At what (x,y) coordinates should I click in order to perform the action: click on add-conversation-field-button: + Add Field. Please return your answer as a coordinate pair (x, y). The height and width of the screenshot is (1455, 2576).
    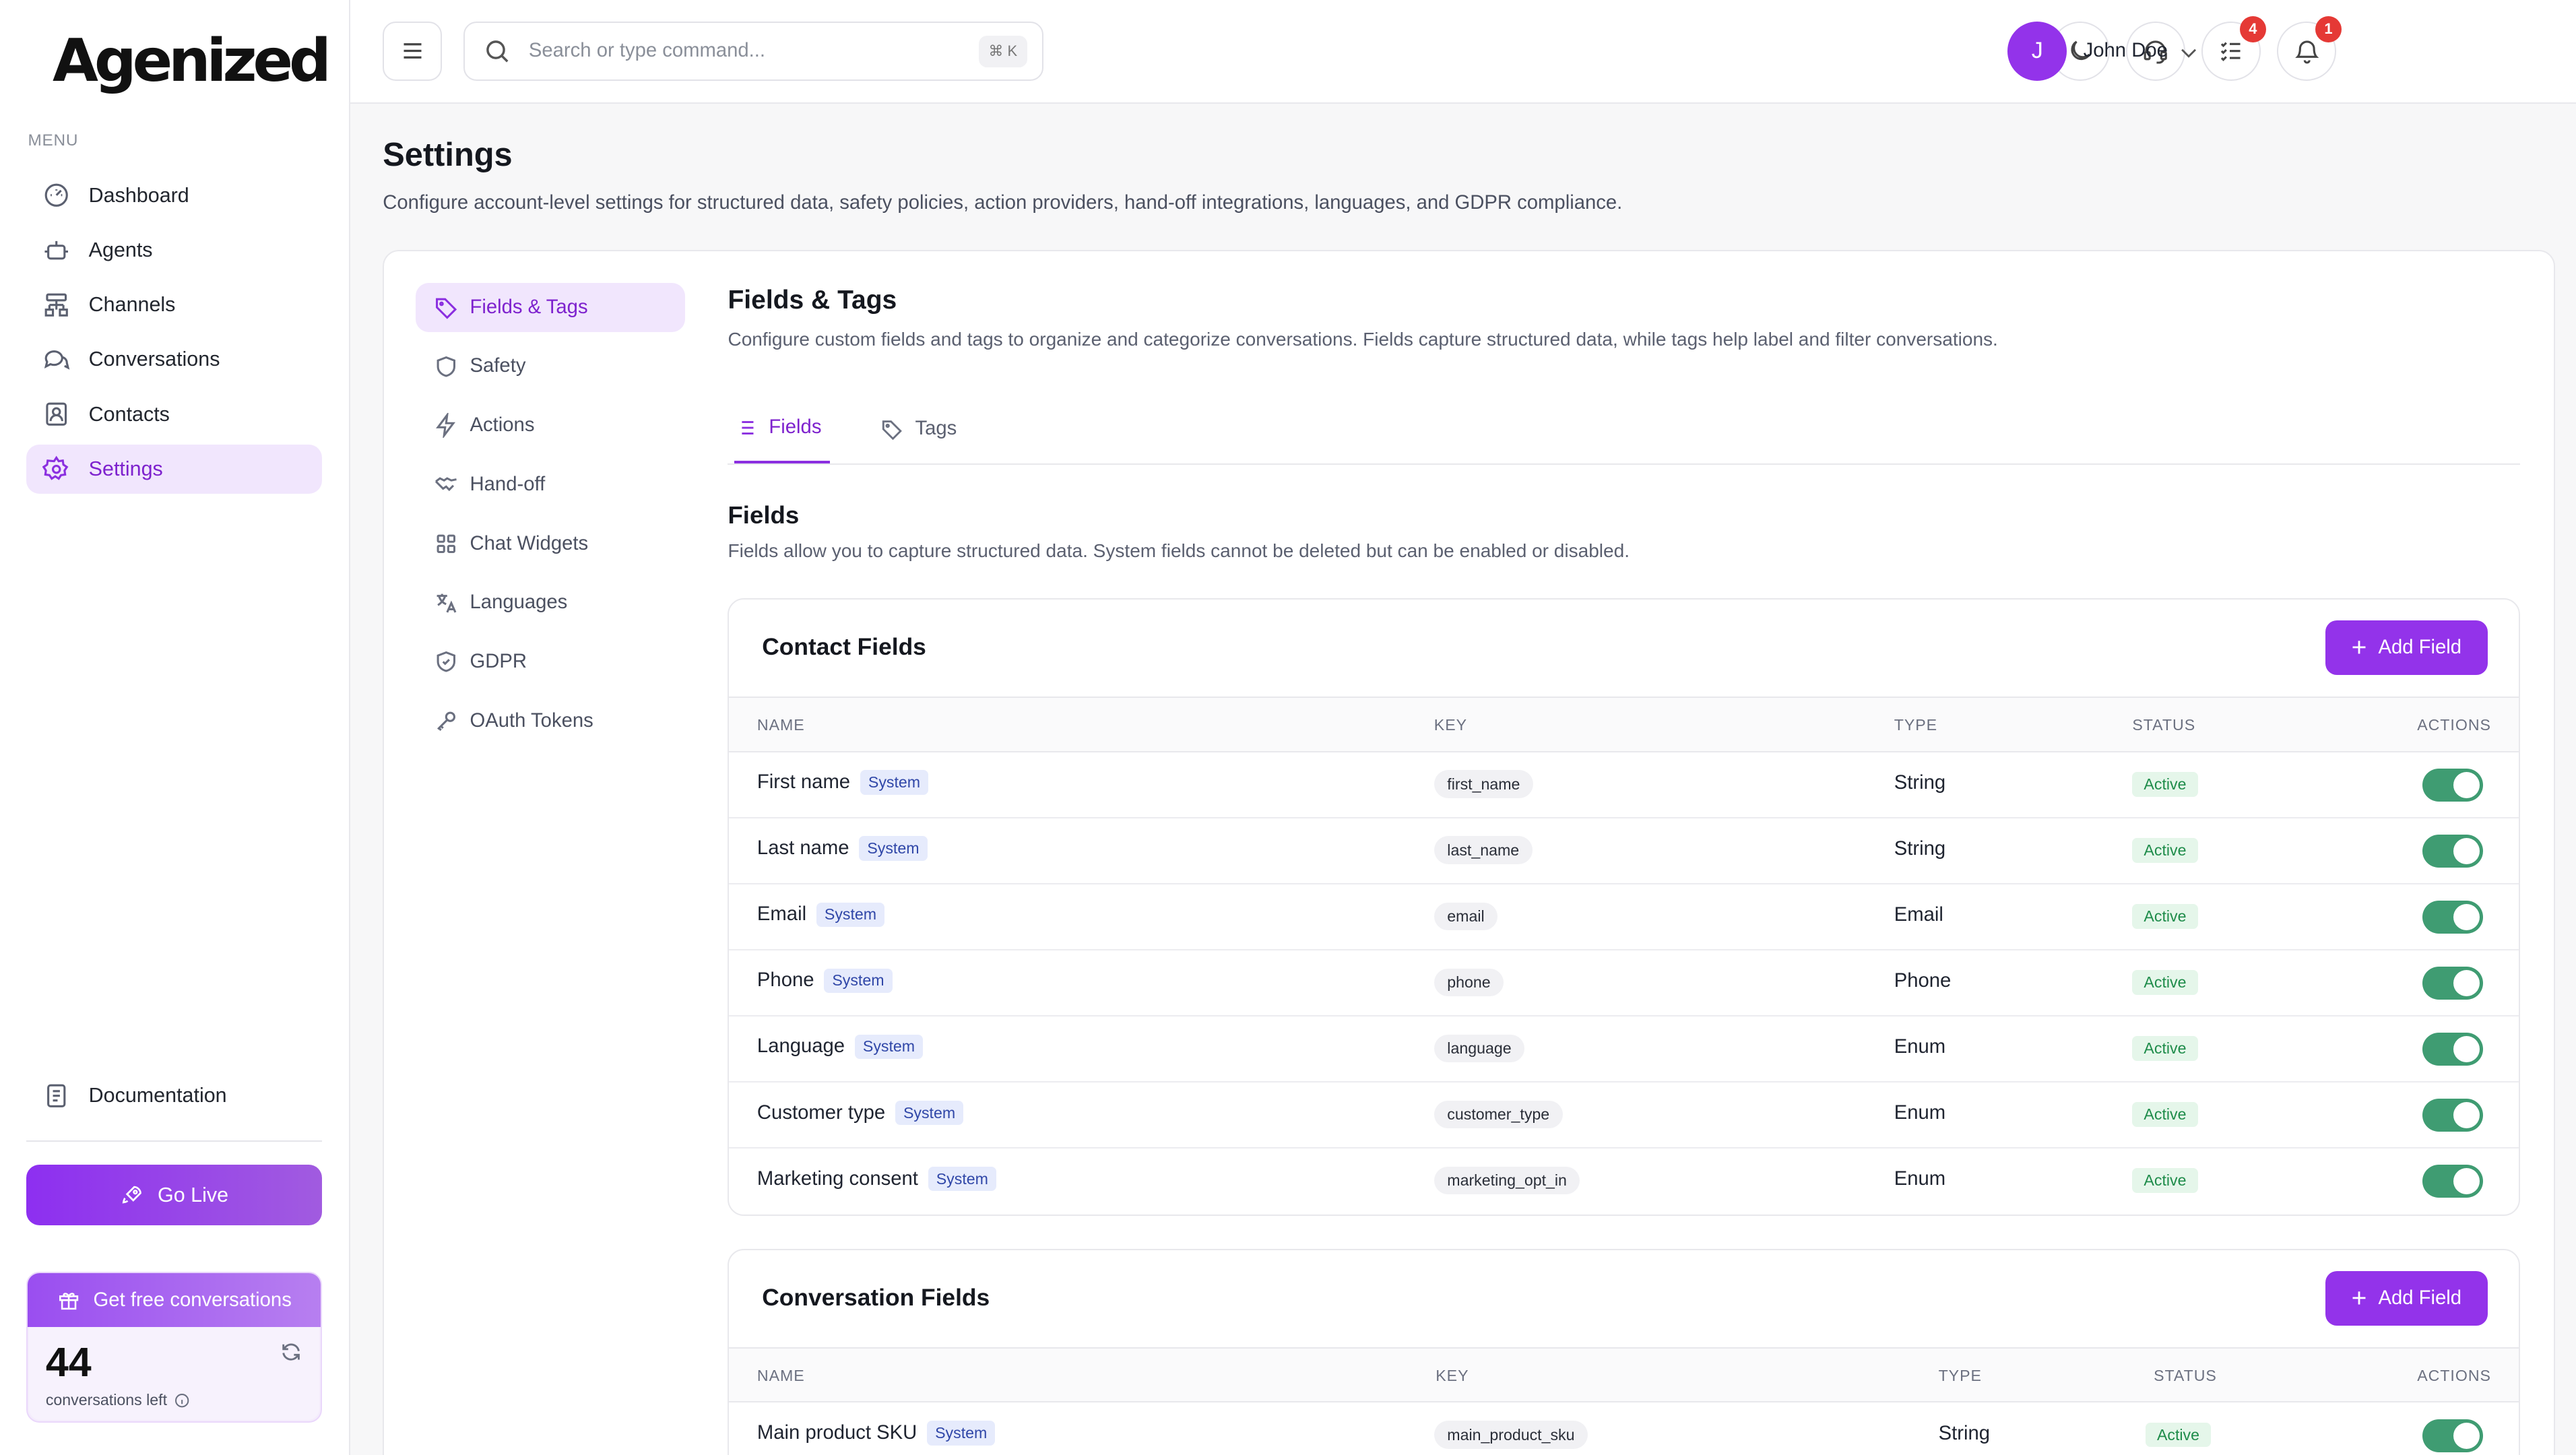
    Looking at the image, I should click on (2406, 1299).